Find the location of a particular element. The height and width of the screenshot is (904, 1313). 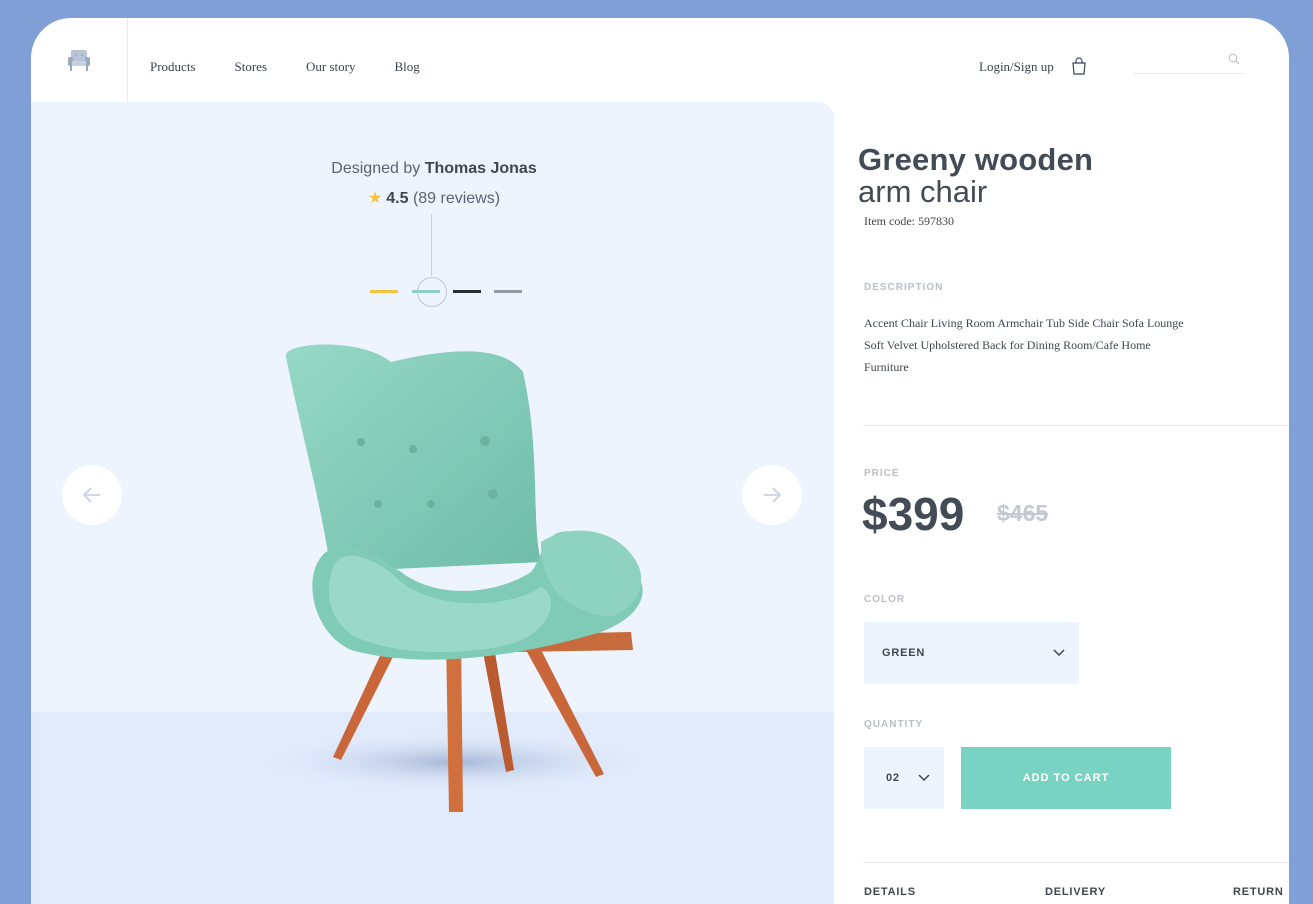

rating-value: 4.5 is located at coordinates (397, 198).